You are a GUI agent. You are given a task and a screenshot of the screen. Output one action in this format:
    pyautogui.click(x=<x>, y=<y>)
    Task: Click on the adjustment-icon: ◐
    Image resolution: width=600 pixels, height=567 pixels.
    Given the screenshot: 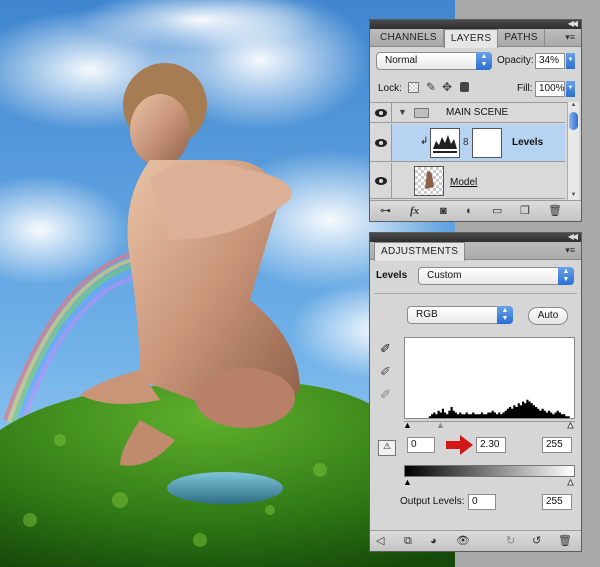 What is the action you would take?
    pyautogui.click(x=469, y=211)
    